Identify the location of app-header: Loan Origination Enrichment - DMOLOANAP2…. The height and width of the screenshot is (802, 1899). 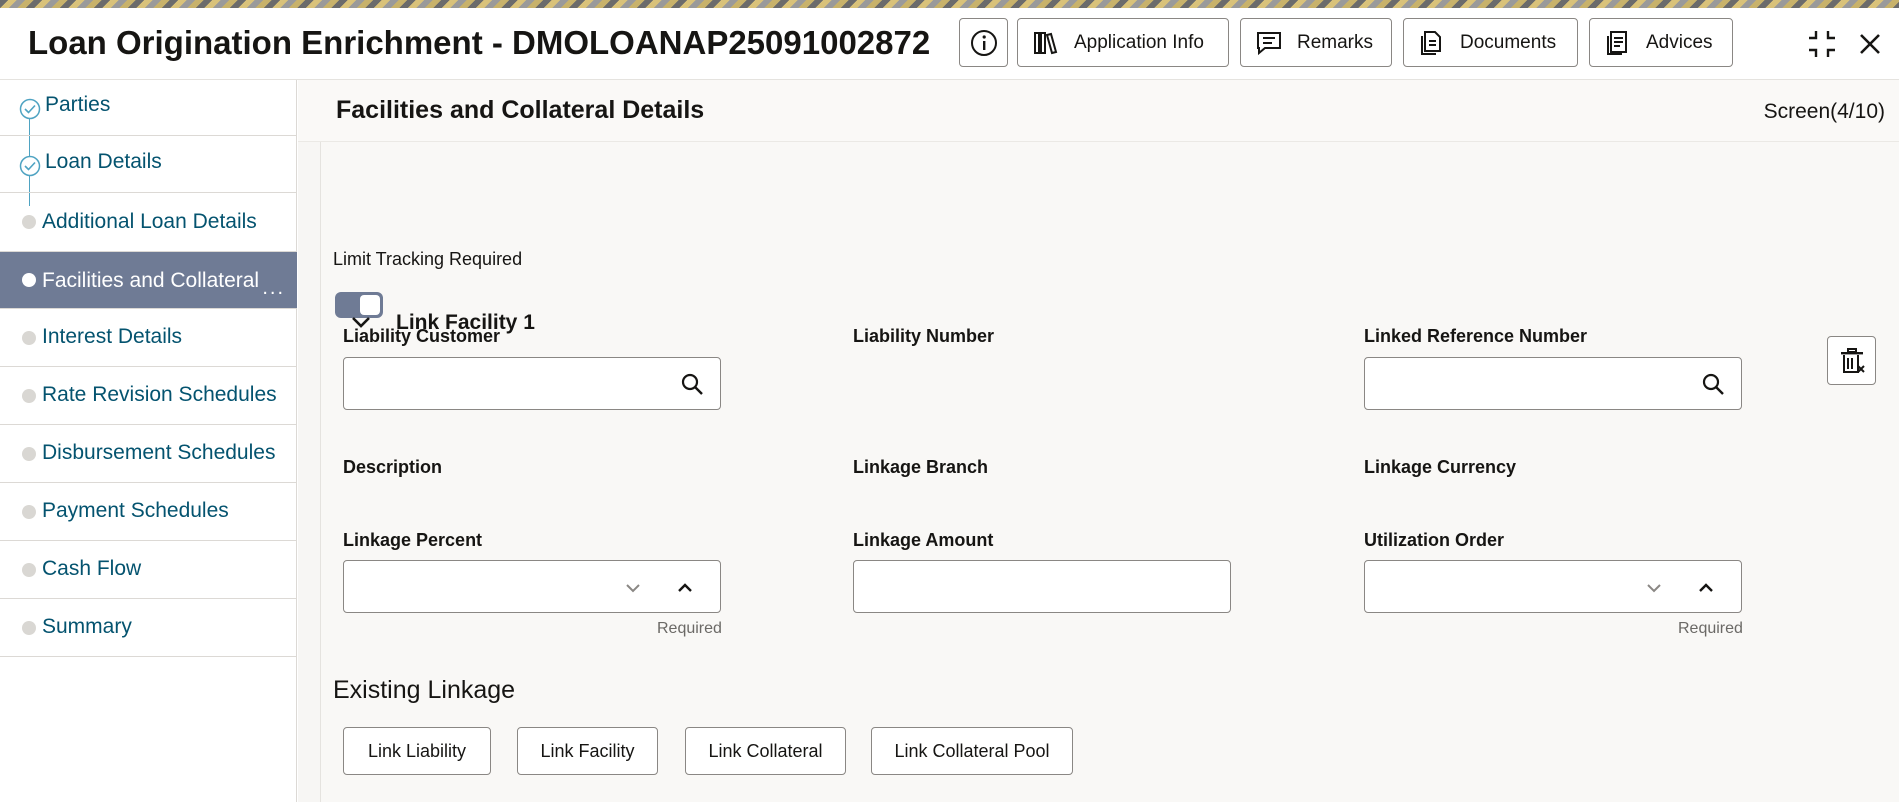
(949, 44).